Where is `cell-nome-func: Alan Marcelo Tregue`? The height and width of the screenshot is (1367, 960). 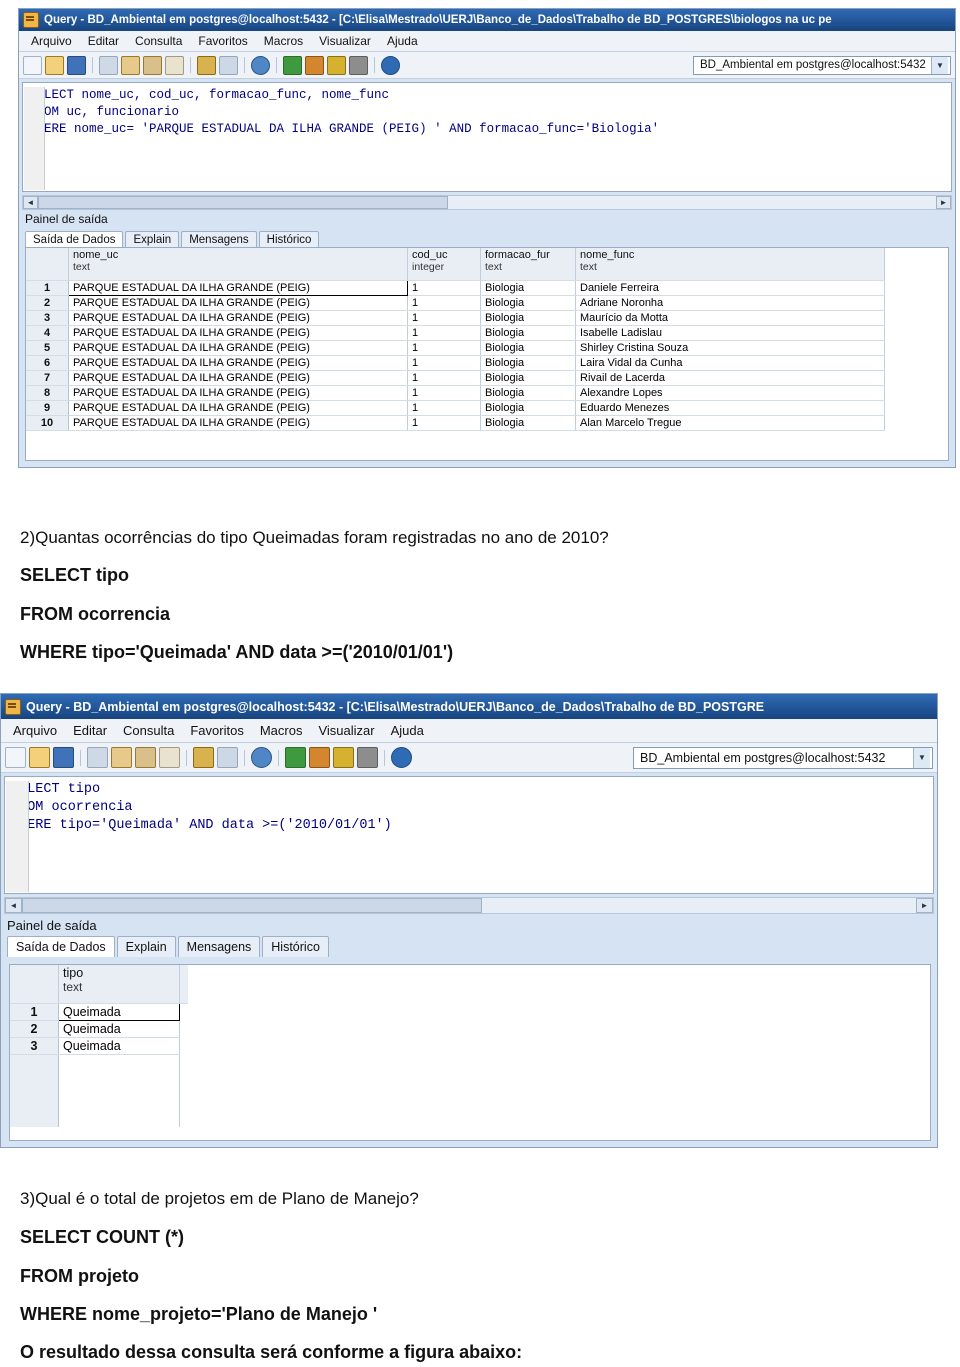 cell-nome-func: Alan Marcelo Tregue is located at coordinates (730, 423).